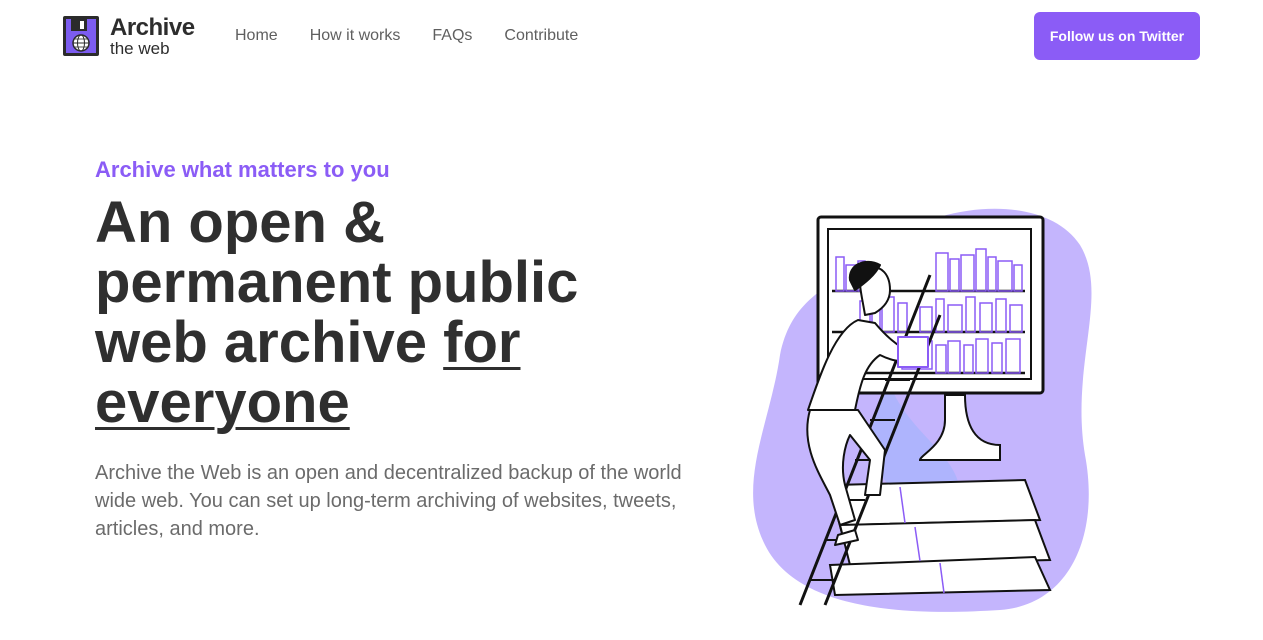  What do you see at coordinates (242, 169) in the screenshot?
I see `hero-kicker: Archive what matters to you` at bounding box center [242, 169].